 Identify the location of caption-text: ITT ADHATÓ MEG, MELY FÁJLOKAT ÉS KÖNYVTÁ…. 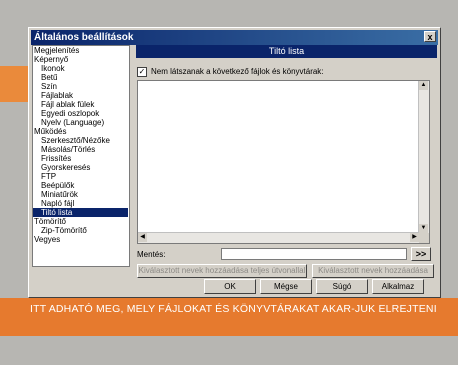
(233, 309).